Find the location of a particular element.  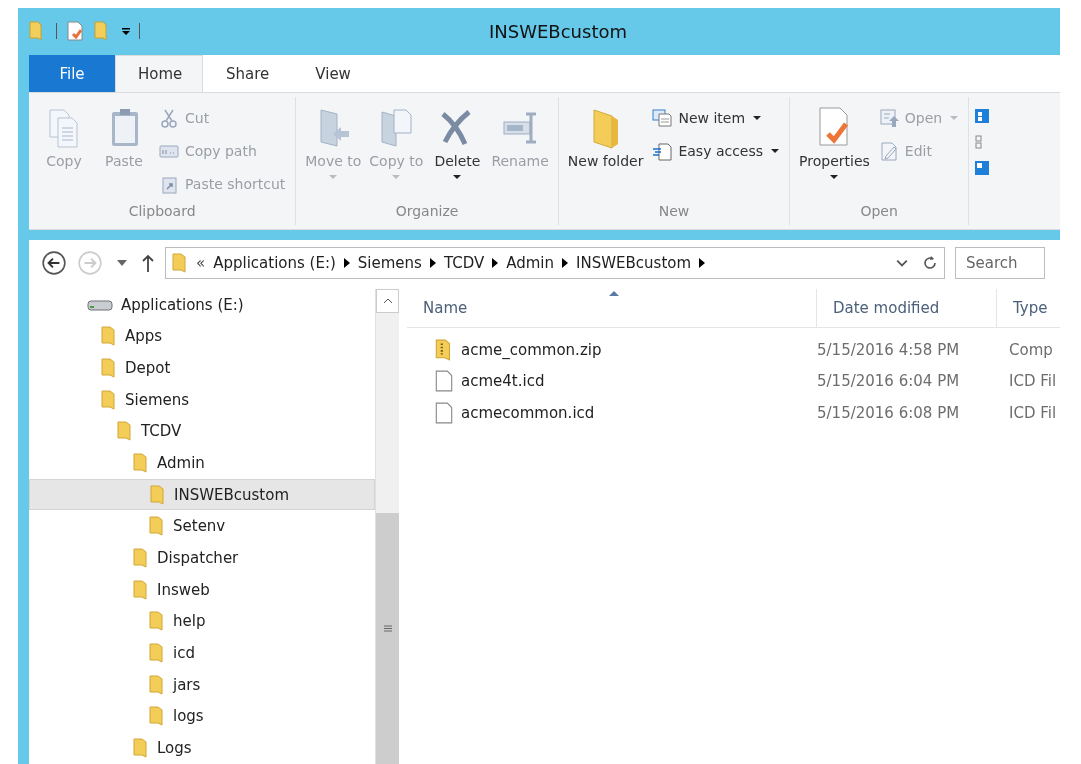

column-header: Type is located at coordinates (1028, 307).